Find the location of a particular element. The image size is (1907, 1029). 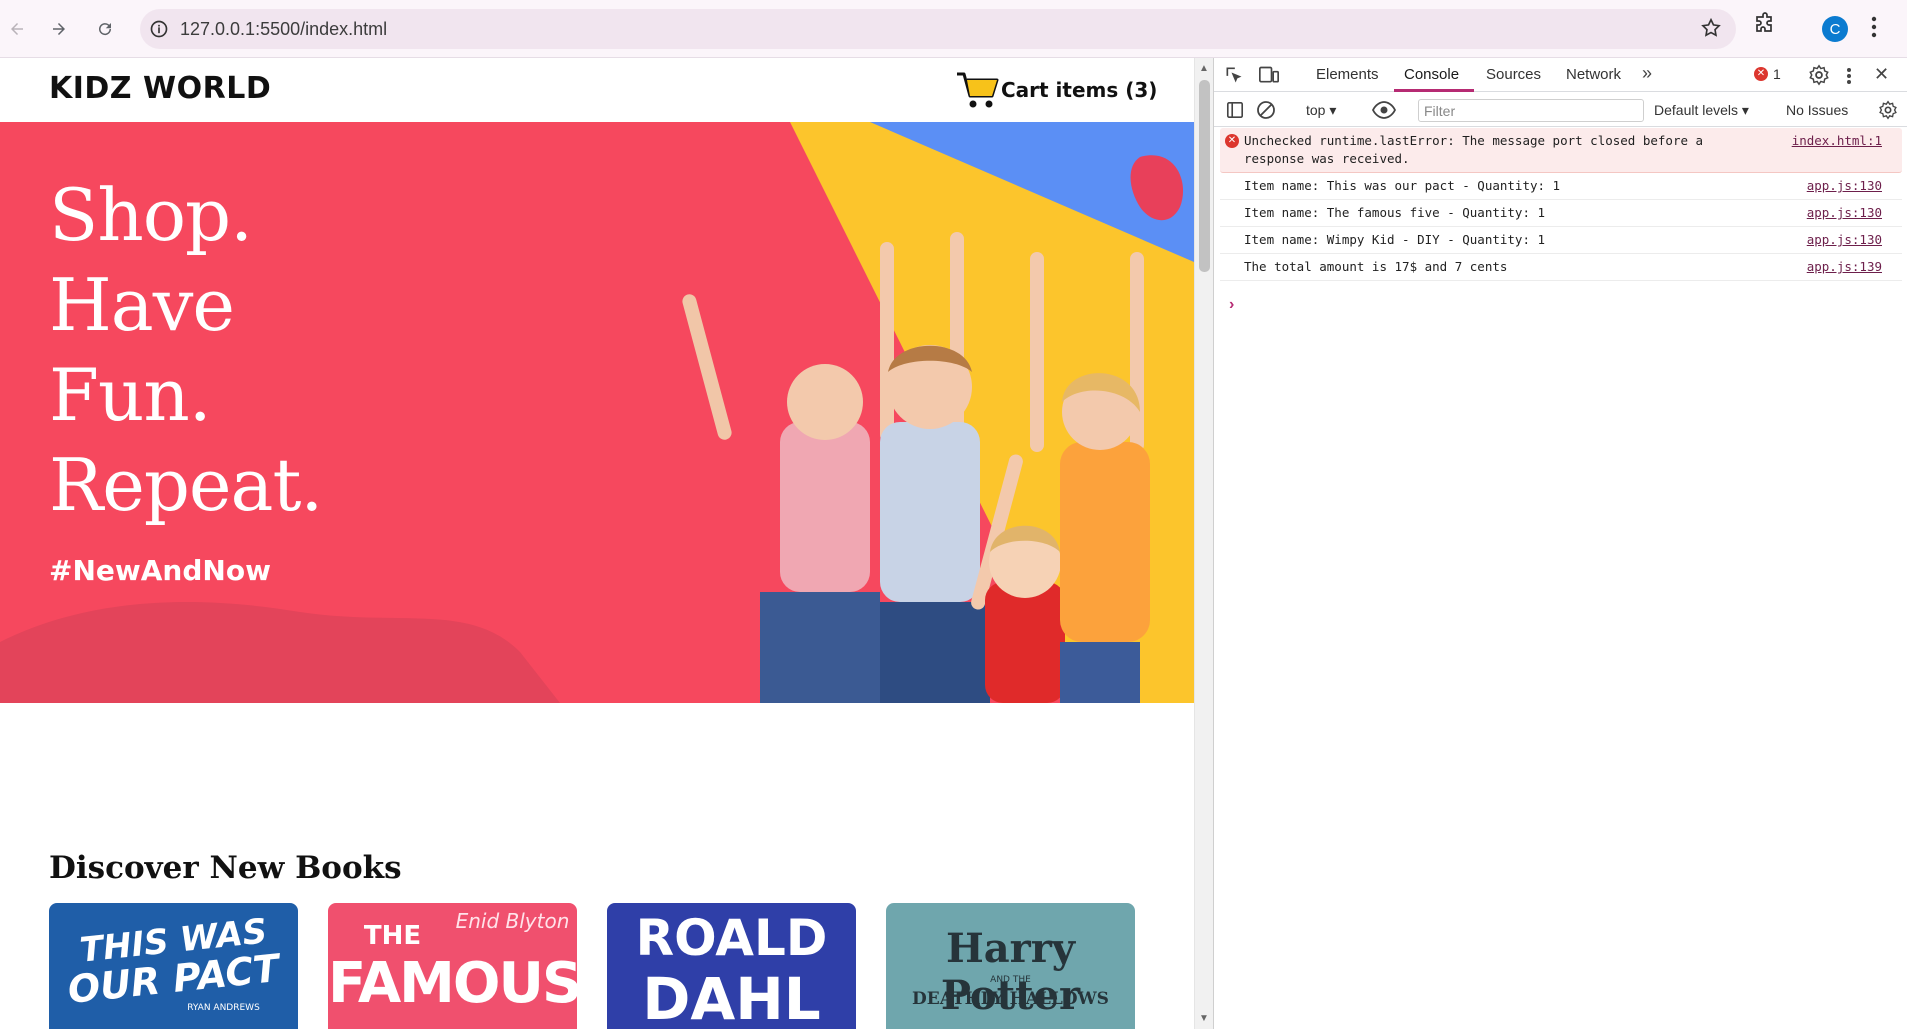

book-cover-subtitle: AND THE is located at coordinates (1010, 980).